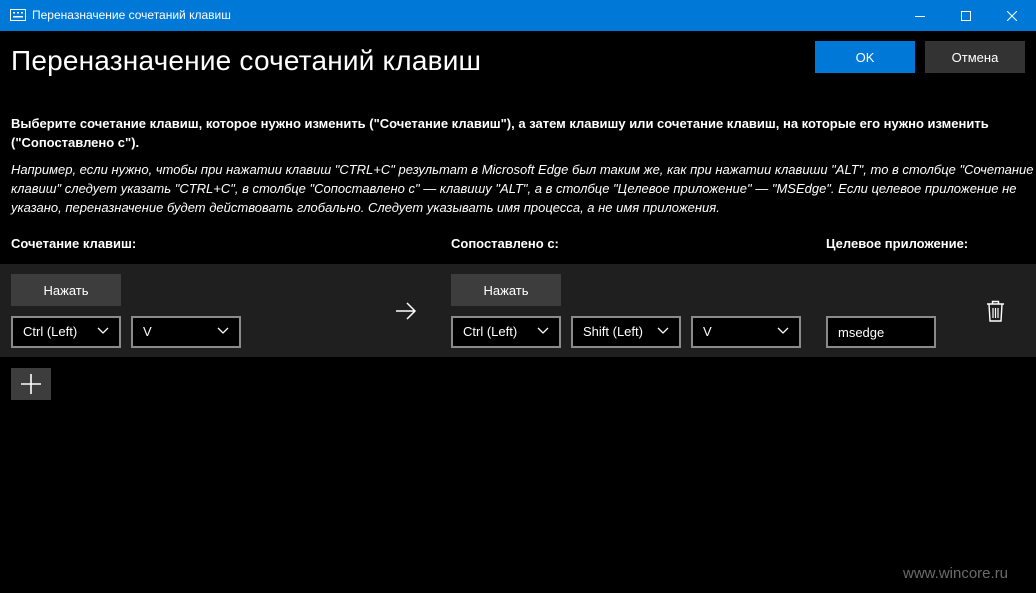  What do you see at coordinates (246, 60) in the screenshot?
I see `page-title: Переназначение сочетаний клавиш` at bounding box center [246, 60].